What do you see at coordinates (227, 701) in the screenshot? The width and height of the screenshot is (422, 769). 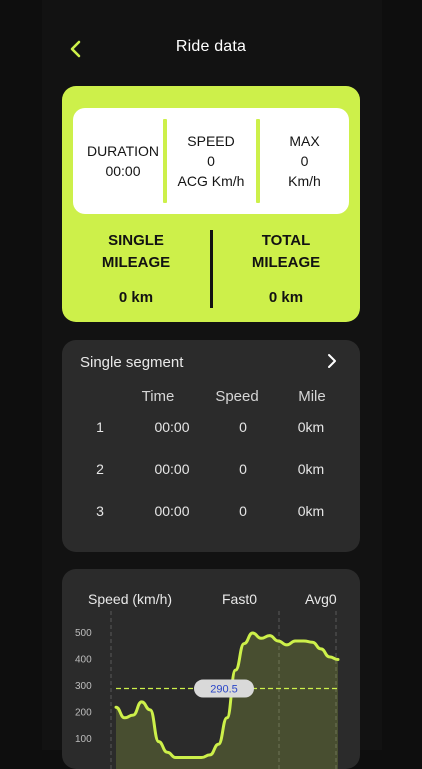 I see `speed-area` at bounding box center [227, 701].